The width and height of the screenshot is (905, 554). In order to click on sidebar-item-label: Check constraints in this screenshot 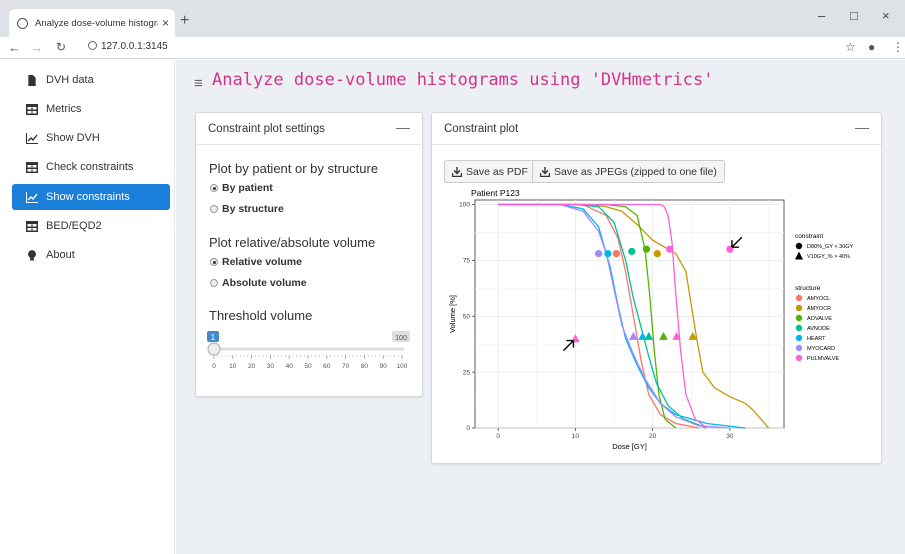, I will do `click(90, 167)`.